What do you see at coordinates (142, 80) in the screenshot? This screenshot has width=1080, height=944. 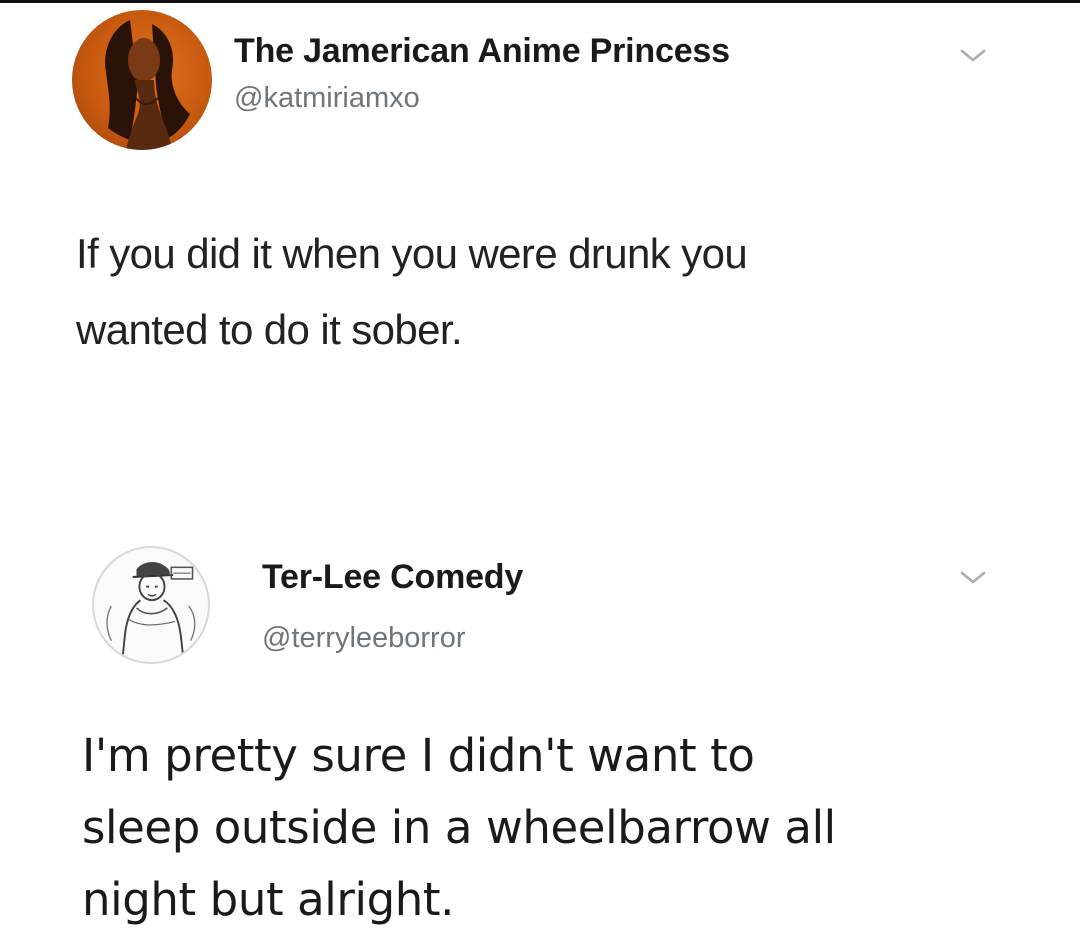 I see `profile-photo-icon` at bounding box center [142, 80].